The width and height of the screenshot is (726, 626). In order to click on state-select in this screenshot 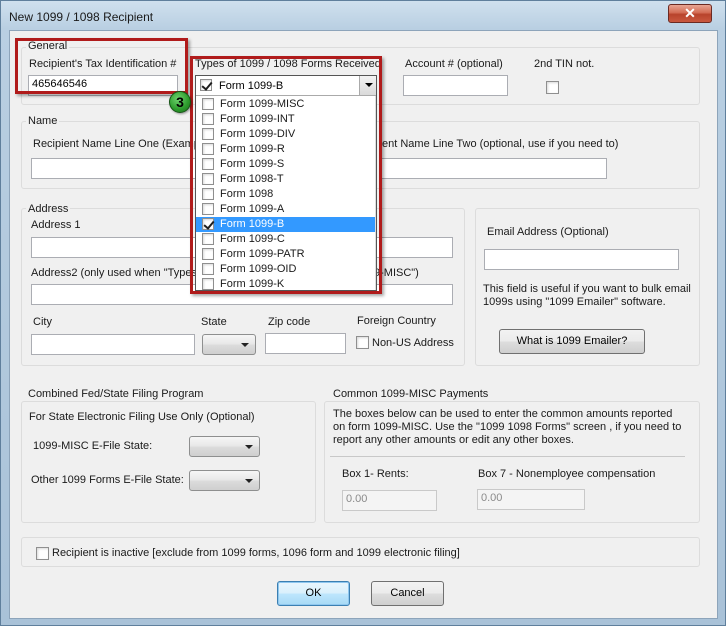, I will do `click(229, 344)`.